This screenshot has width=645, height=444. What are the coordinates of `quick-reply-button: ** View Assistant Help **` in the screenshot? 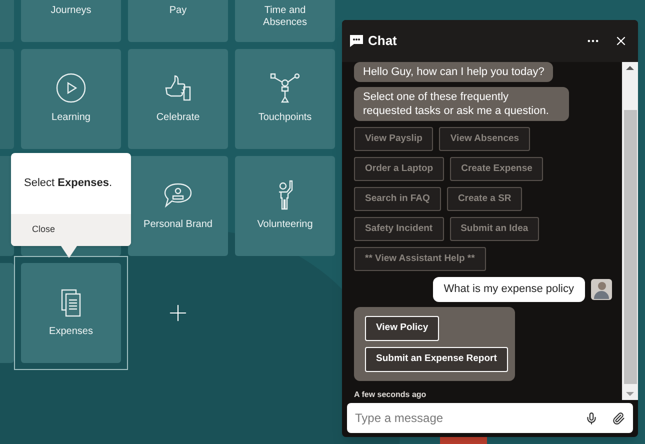 It's located at (420, 259).